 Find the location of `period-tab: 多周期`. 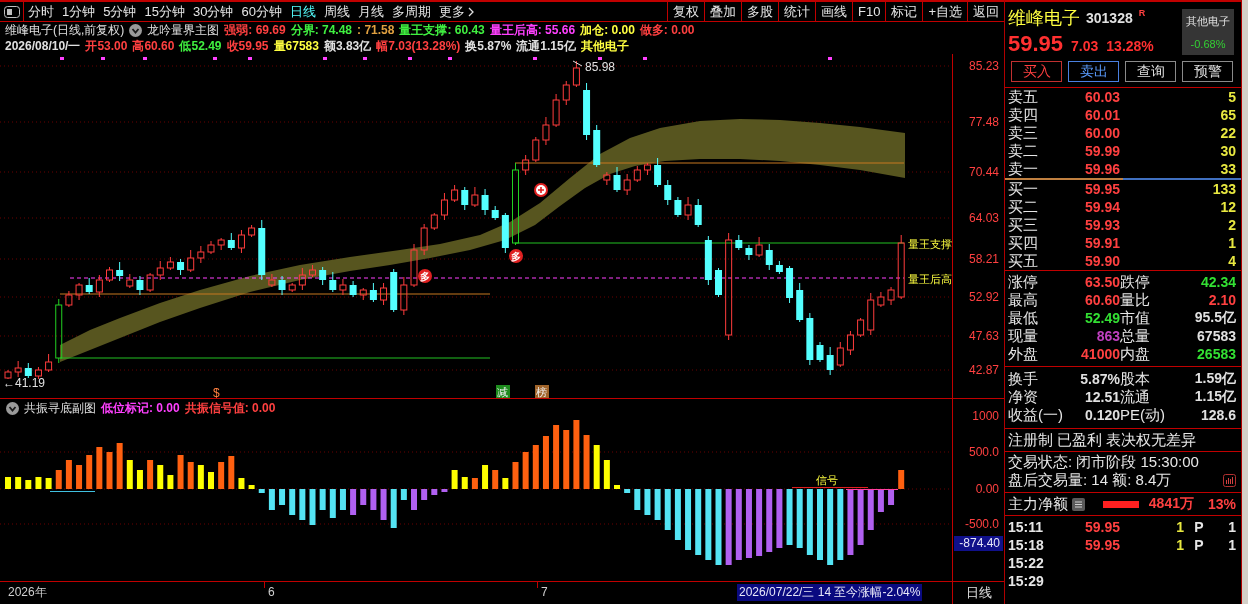

period-tab: 多周期 is located at coordinates (411, 11).